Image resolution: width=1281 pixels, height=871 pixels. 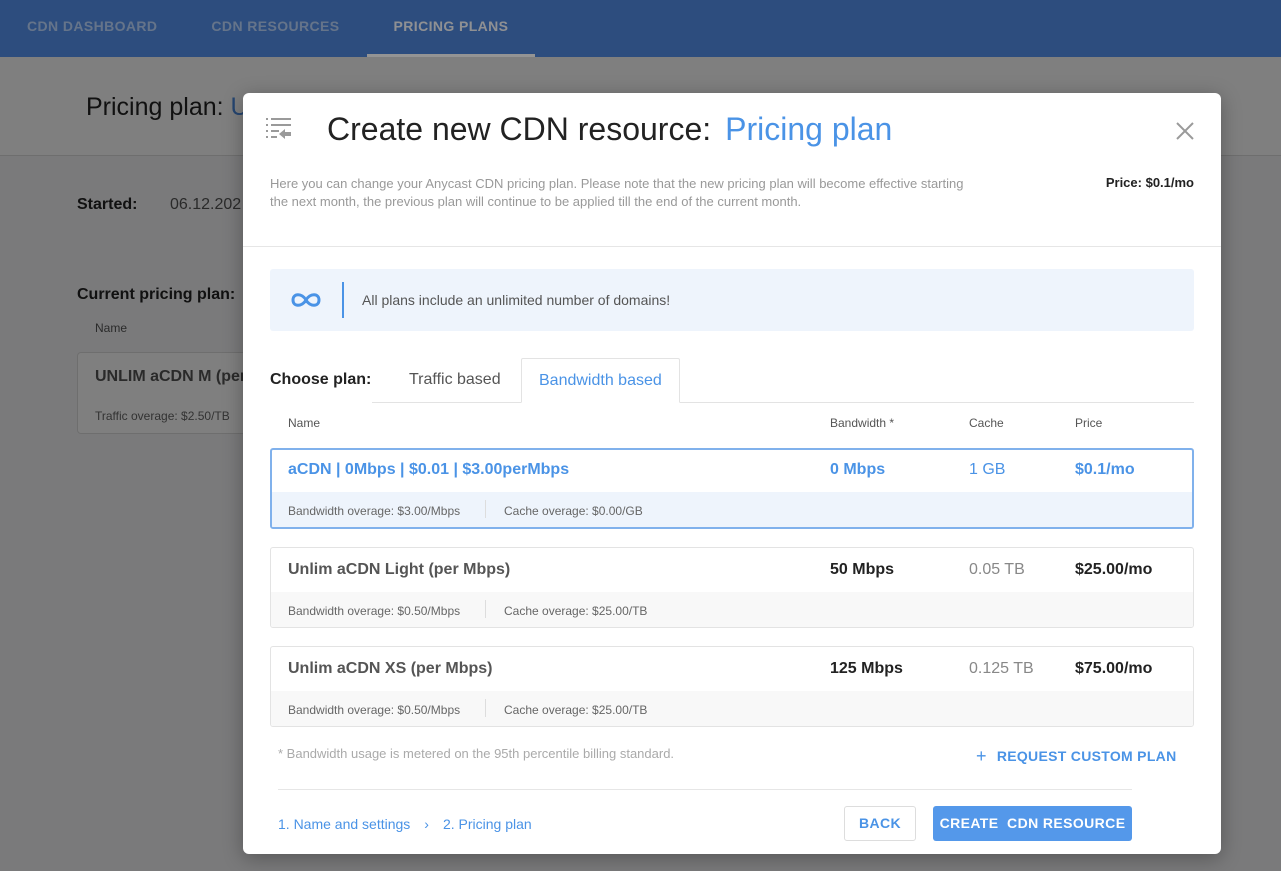 I want to click on plan-price: $25.00/mo, so click(x=1114, y=569).